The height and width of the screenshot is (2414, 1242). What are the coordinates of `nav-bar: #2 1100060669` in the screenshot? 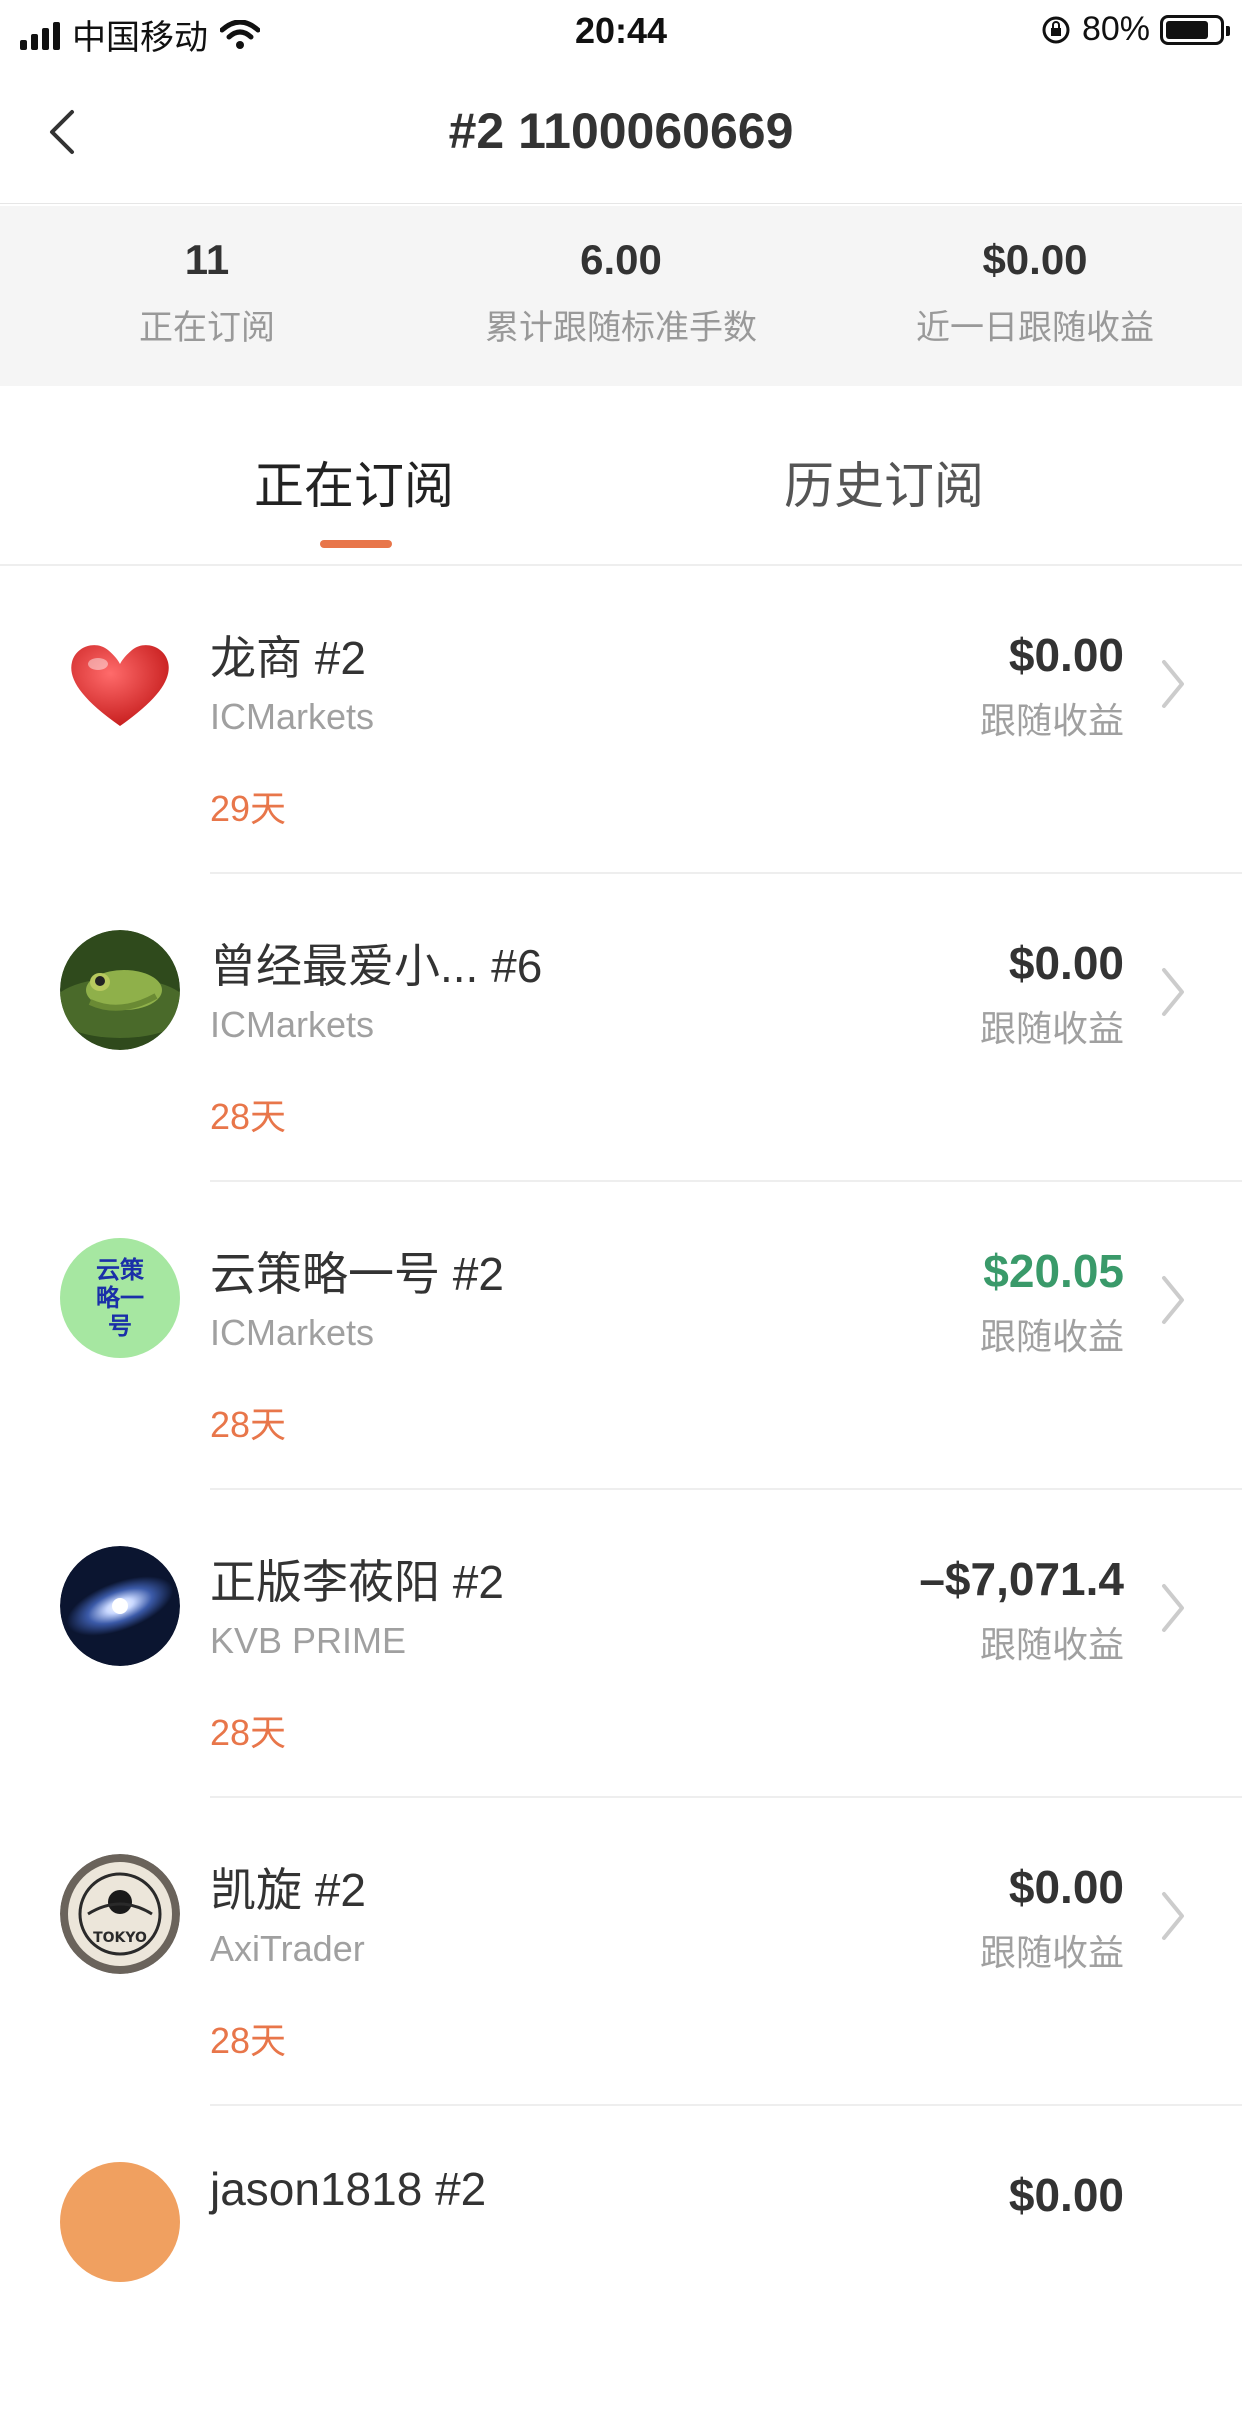 It's located at (621, 133).